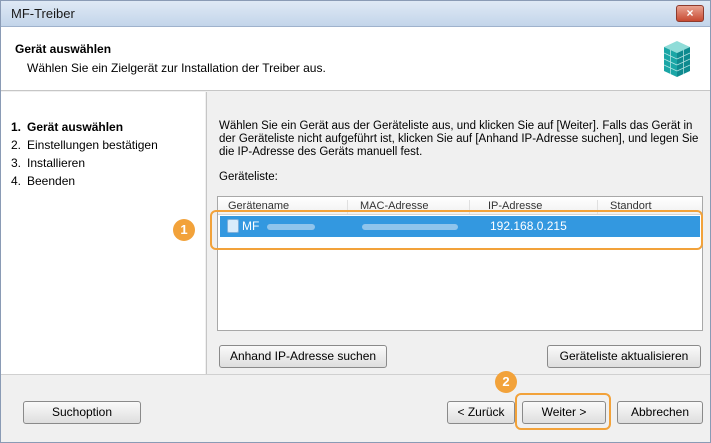  Describe the element at coordinates (690, 13) in the screenshot. I see `close-button: ×` at that location.